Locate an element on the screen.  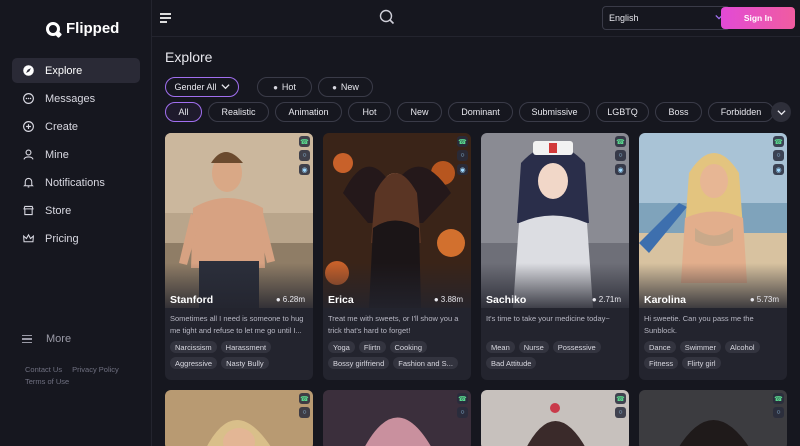
chat-count-value: 2.71m is located at coordinates (609, 299).